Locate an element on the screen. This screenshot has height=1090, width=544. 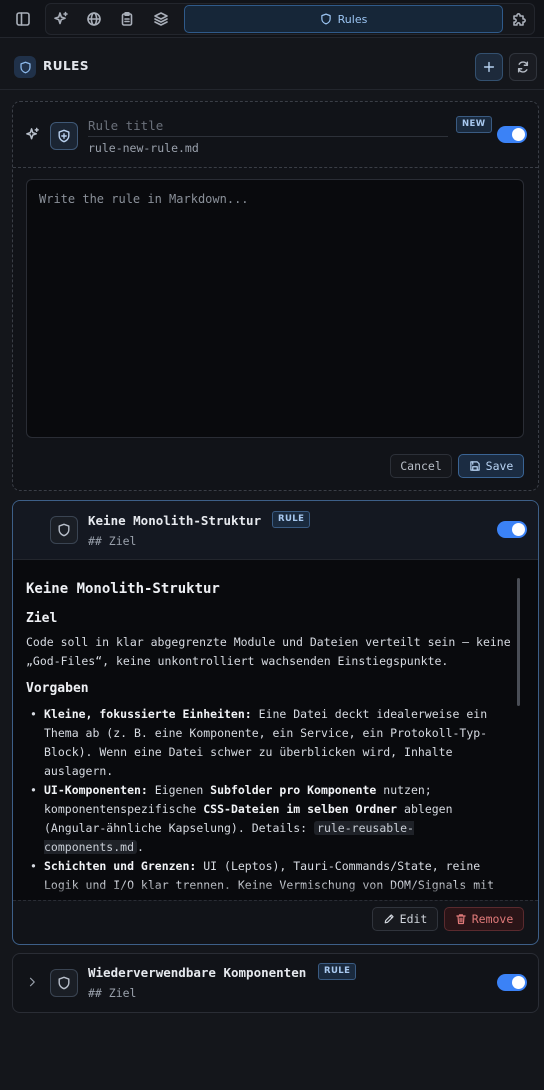
remove-button: Remove is located at coordinates (484, 919).